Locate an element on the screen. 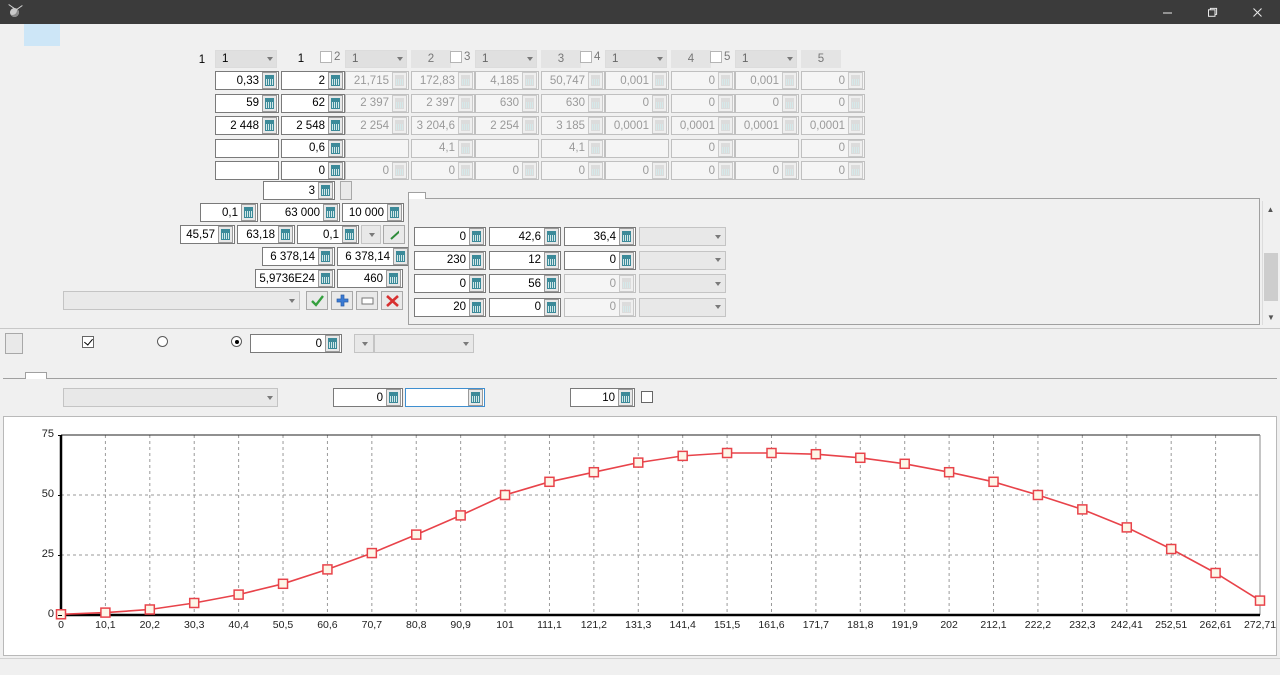 This screenshot has width=1280, height=675. stage-field-1-2: 0 is located at coordinates (313, 170).